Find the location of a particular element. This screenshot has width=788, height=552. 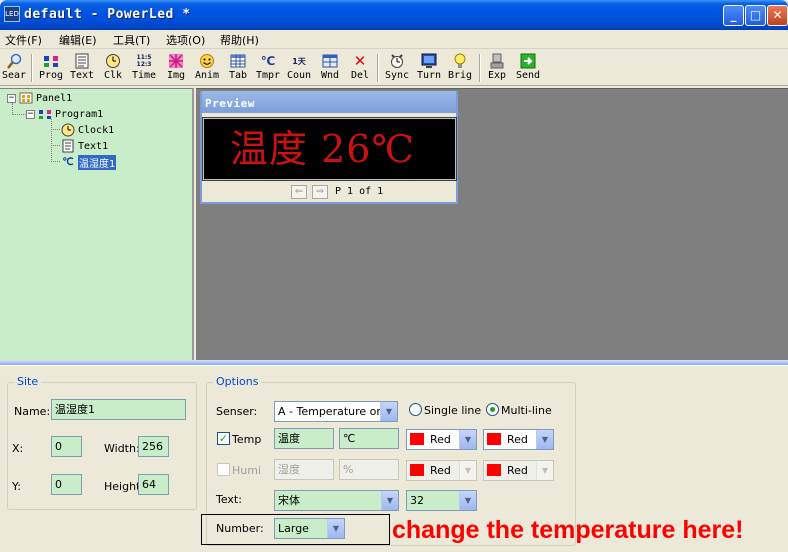

toolbar-image-button: Img is located at coordinates (176, 68).